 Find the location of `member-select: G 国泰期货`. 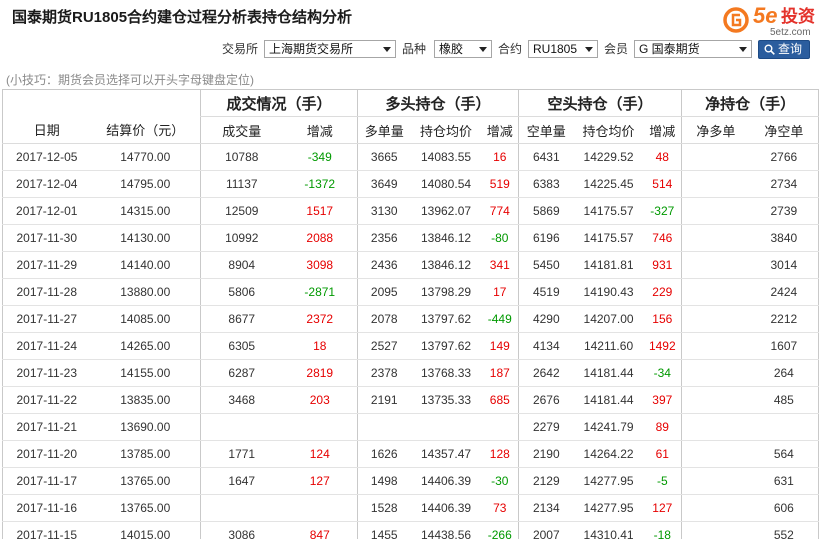

member-select: G 国泰期货 is located at coordinates (693, 49).